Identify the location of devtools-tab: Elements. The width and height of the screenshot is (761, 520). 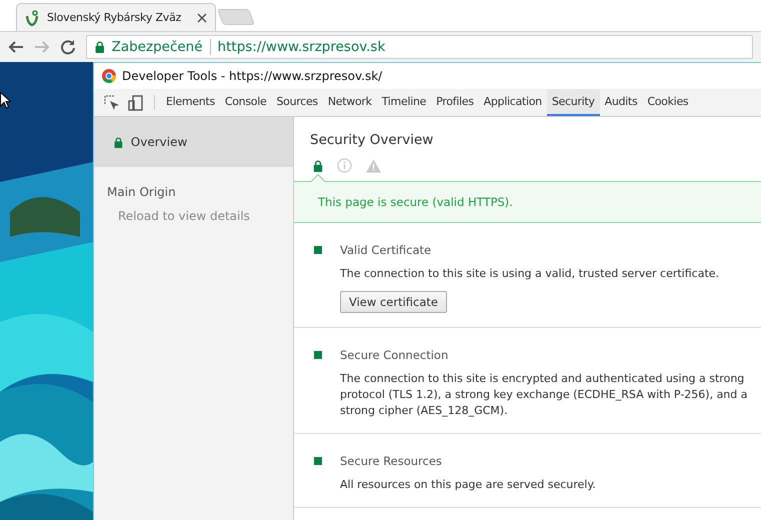
(190, 102).